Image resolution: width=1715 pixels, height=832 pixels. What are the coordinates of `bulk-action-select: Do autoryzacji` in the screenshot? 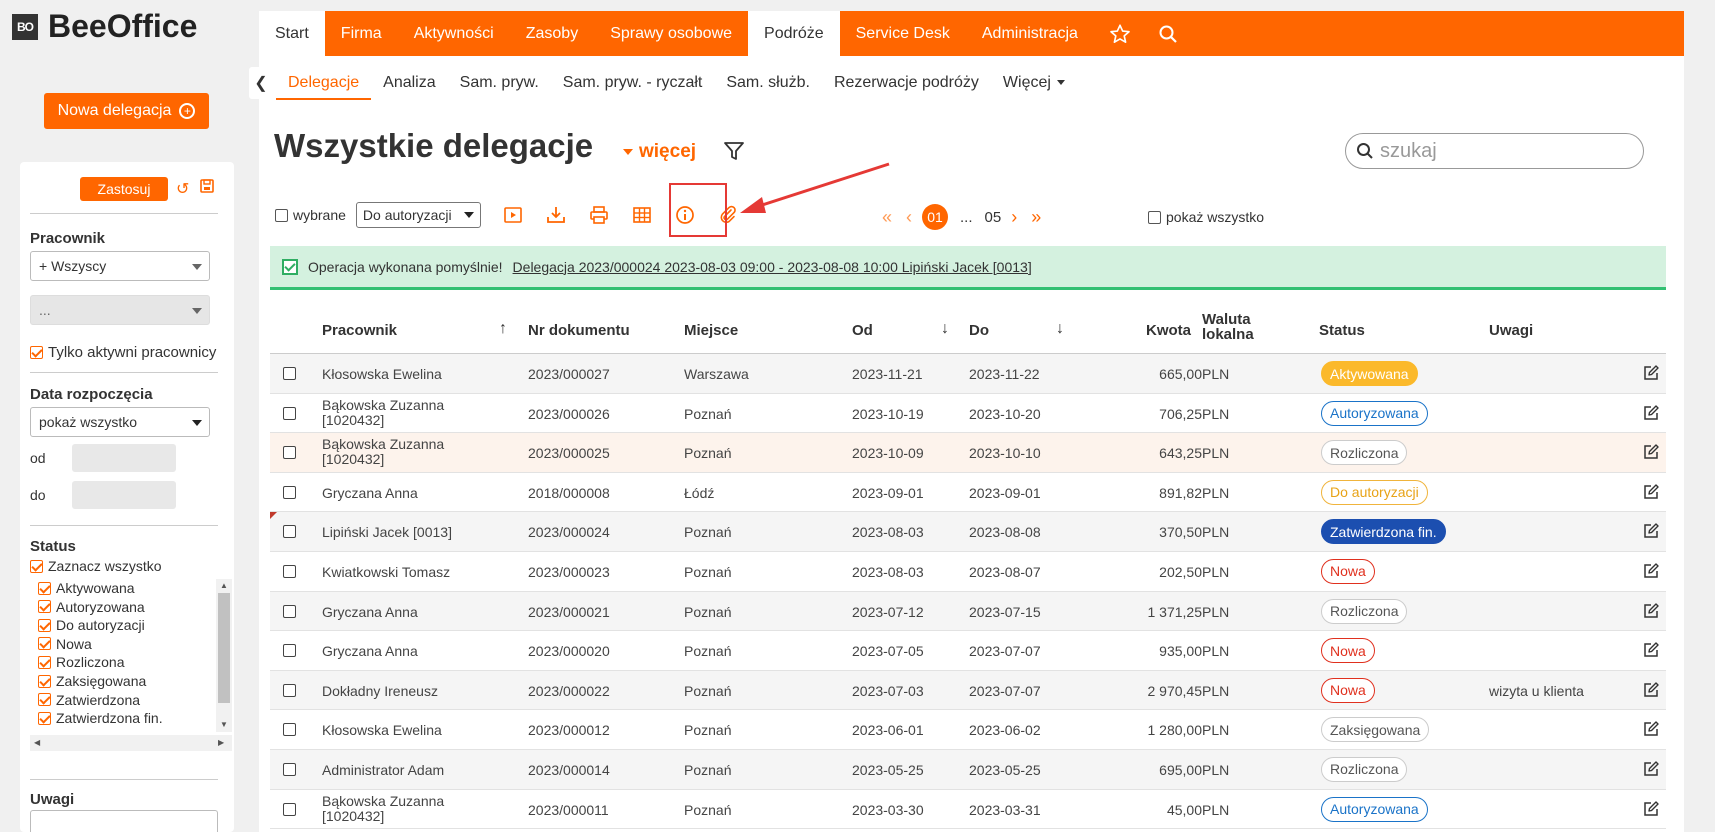 It's located at (418, 215).